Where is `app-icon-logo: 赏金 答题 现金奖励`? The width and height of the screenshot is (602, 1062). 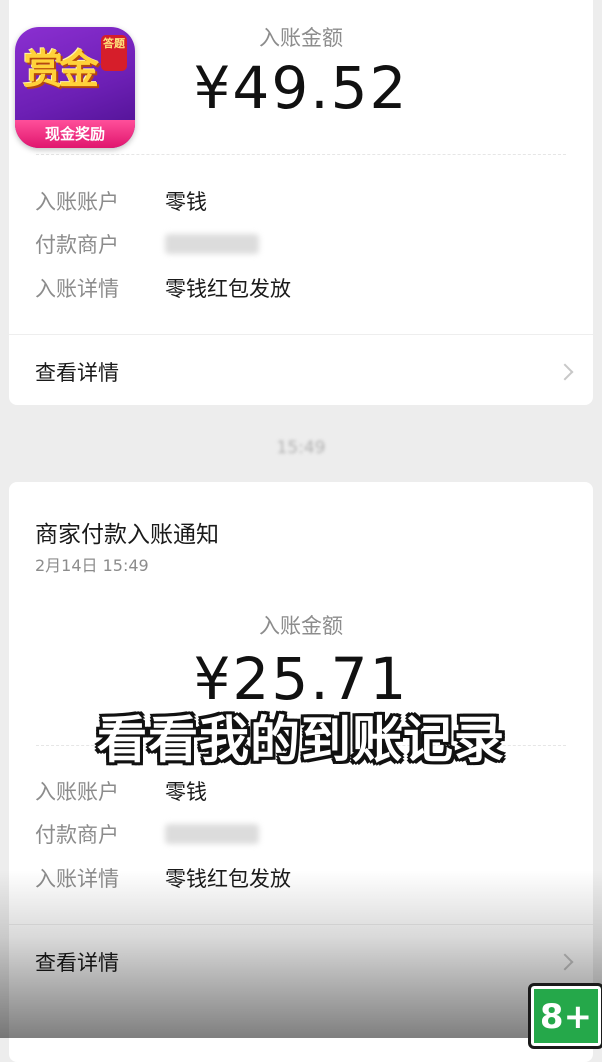 app-icon-logo: 赏金 答题 现金奖励 is located at coordinates (75, 87).